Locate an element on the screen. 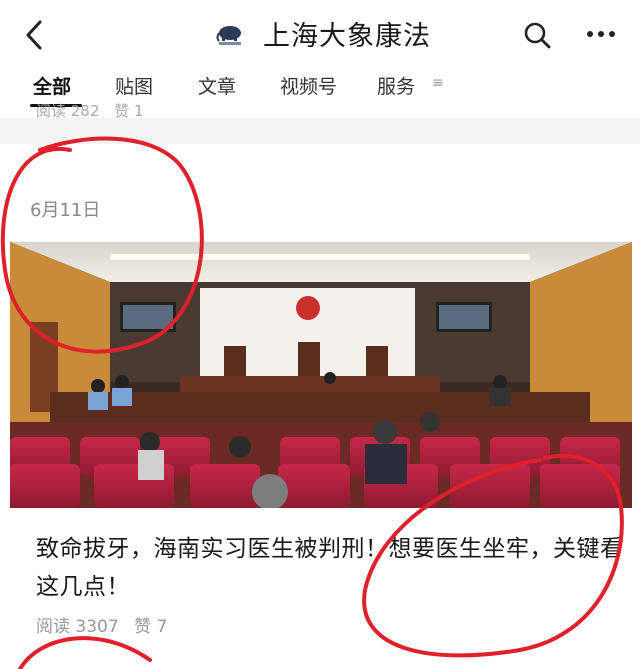 The height and width of the screenshot is (669, 640). account-title: 上海大象康法 is located at coordinates (347, 36).